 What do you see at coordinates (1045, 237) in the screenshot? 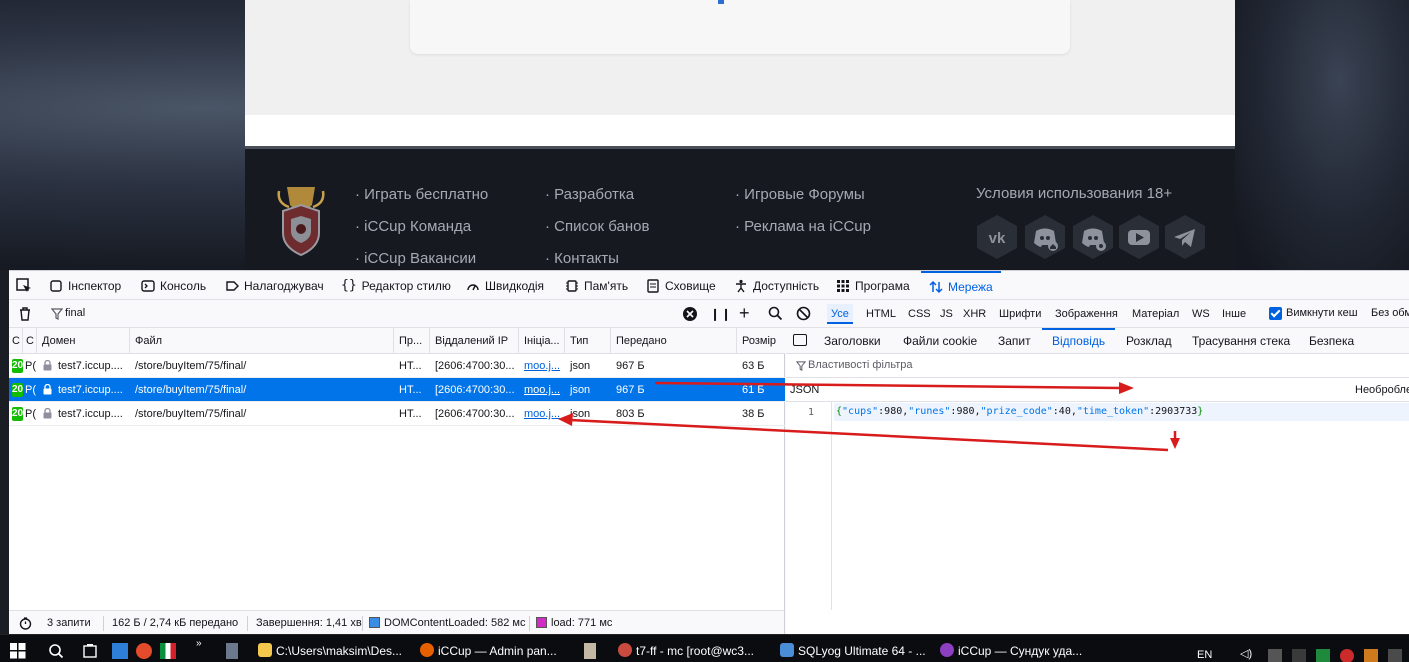
I see `discord-icon` at bounding box center [1045, 237].